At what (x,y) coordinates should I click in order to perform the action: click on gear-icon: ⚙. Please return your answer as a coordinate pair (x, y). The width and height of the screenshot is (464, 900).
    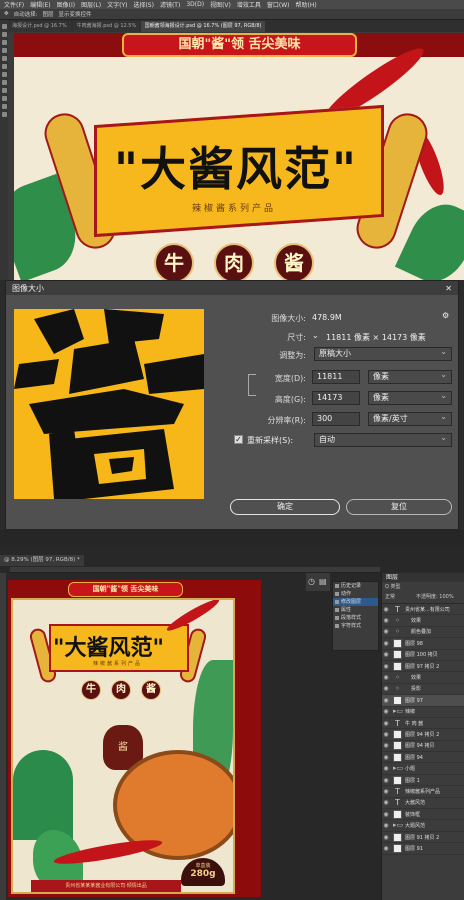
    Looking at the image, I should click on (445, 315).